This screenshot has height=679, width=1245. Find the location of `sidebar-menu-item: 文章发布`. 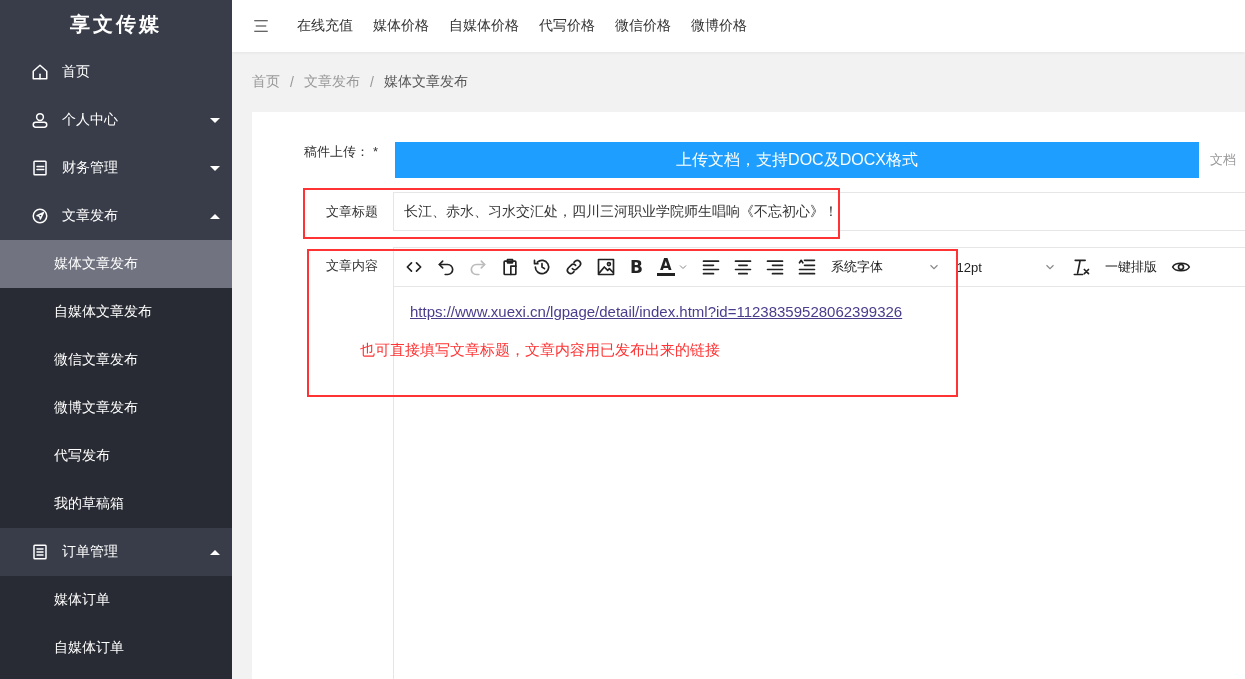

sidebar-menu-item: 文章发布 is located at coordinates (116, 216).